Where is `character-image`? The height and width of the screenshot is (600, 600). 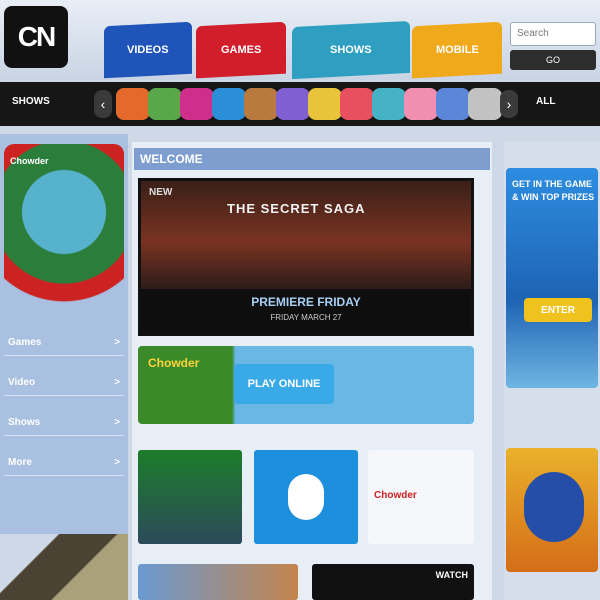 character-image is located at coordinates (554, 507).